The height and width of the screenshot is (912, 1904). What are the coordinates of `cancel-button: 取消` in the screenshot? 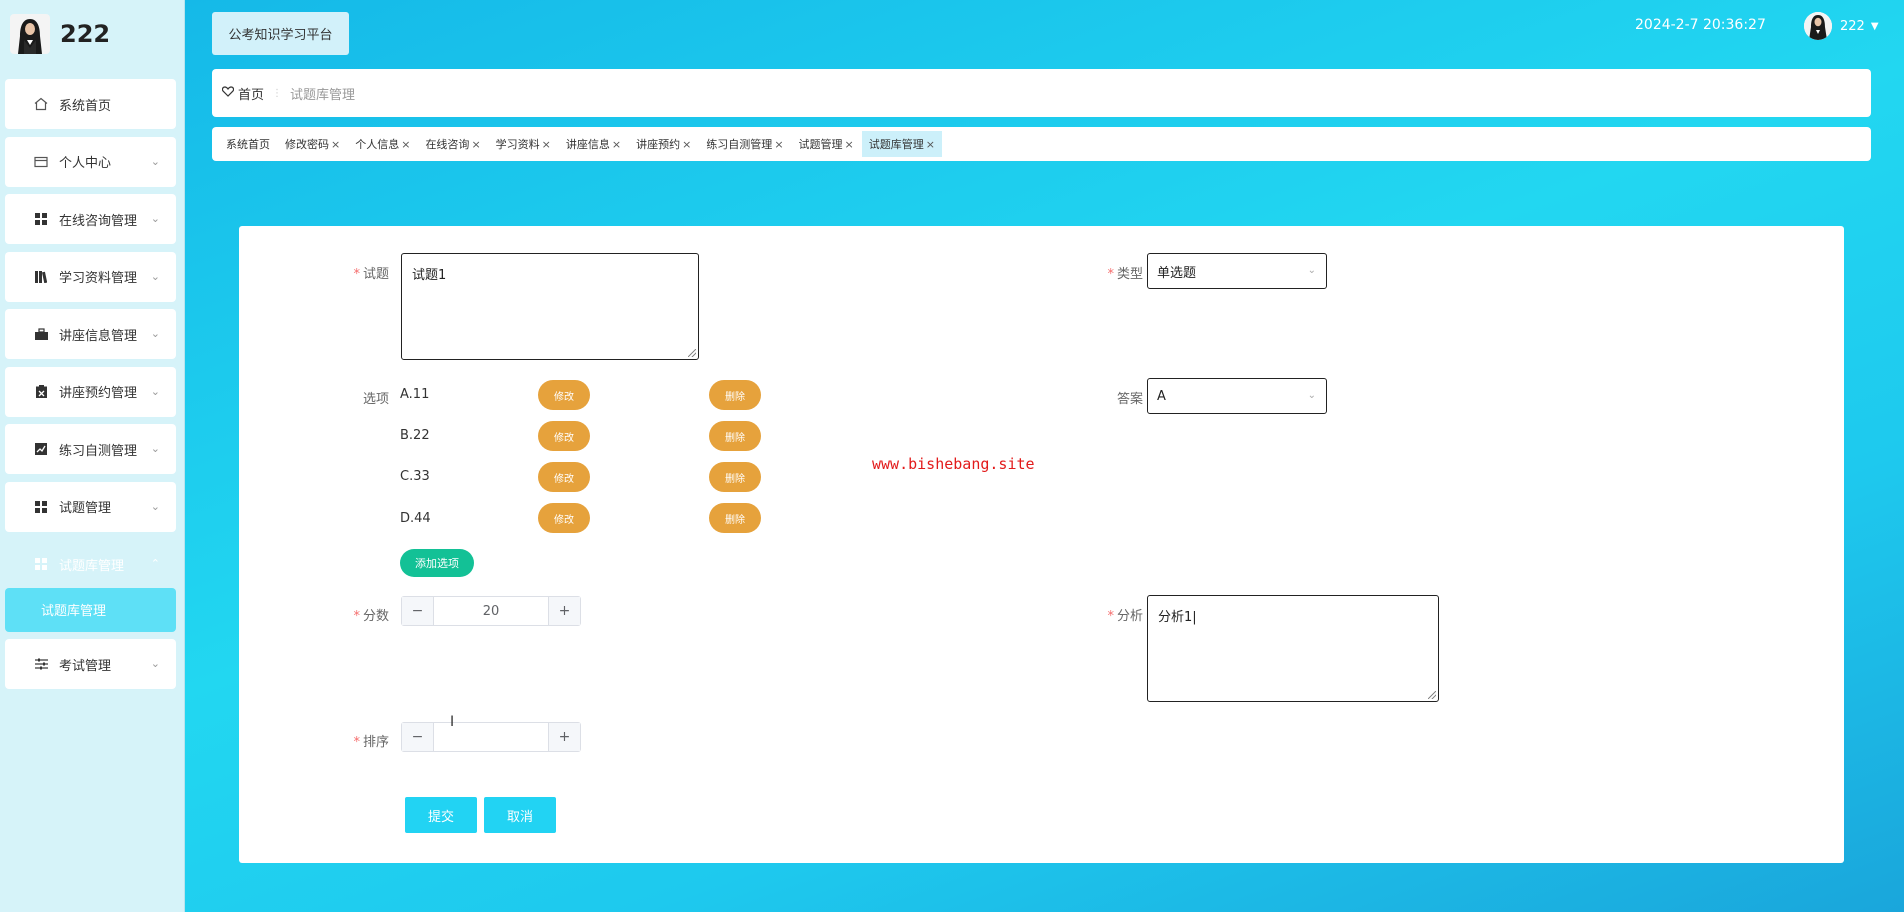 It's located at (520, 815).